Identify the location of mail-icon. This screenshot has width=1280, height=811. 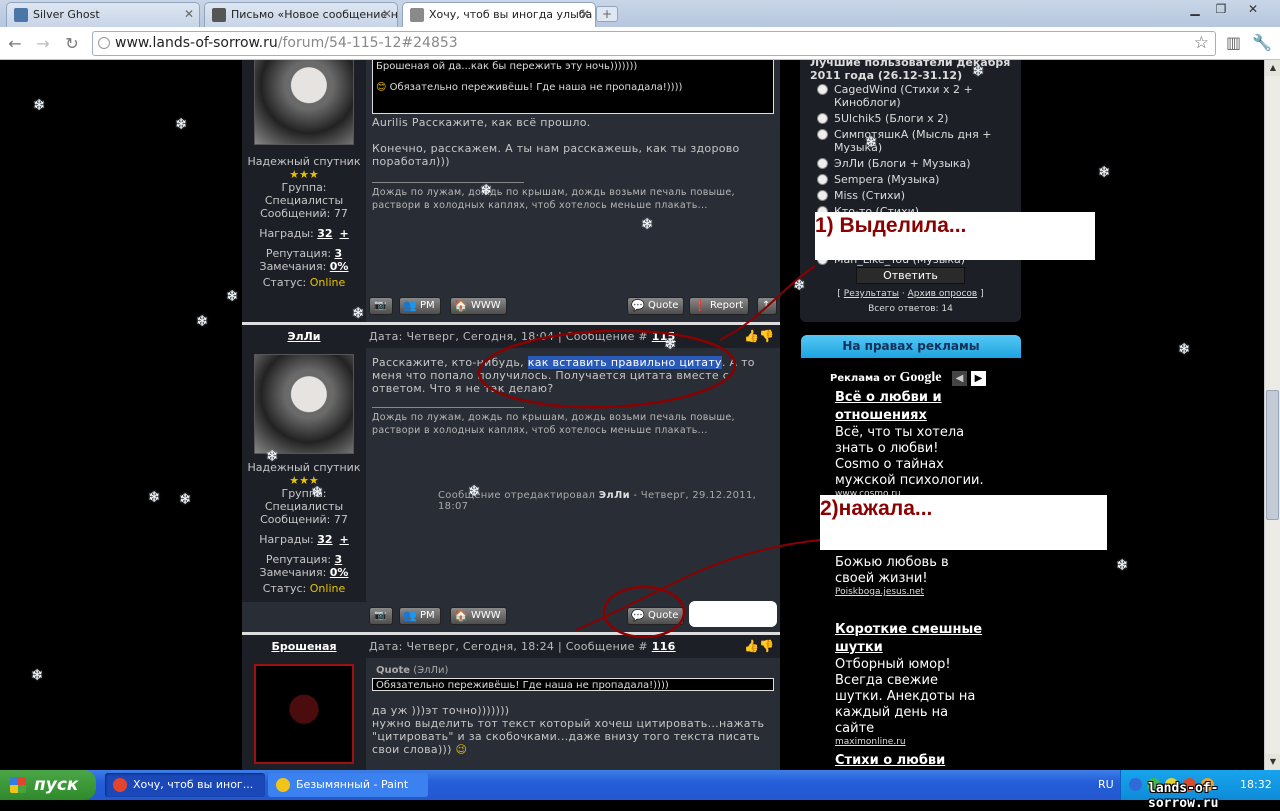
(219, 15).